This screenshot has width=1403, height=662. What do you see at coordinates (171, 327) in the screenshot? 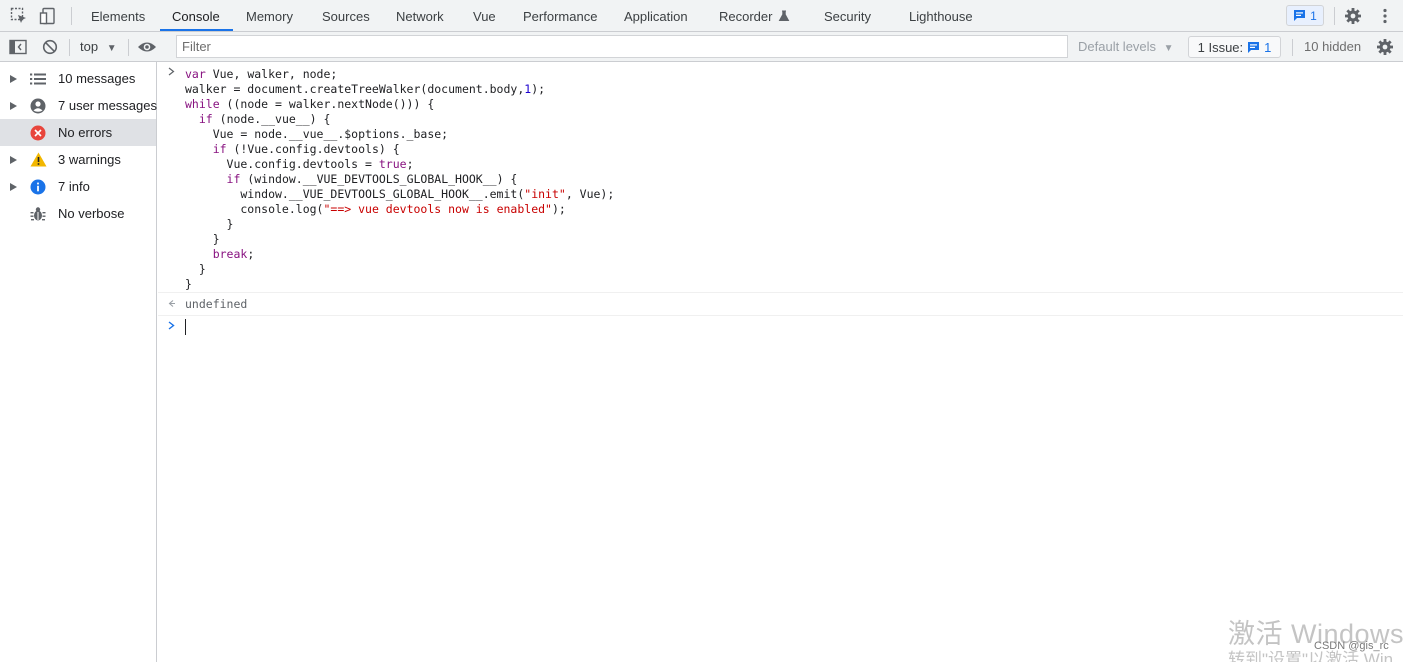
I see `prompt-chevron-icon` at bounding box center [171, 327].